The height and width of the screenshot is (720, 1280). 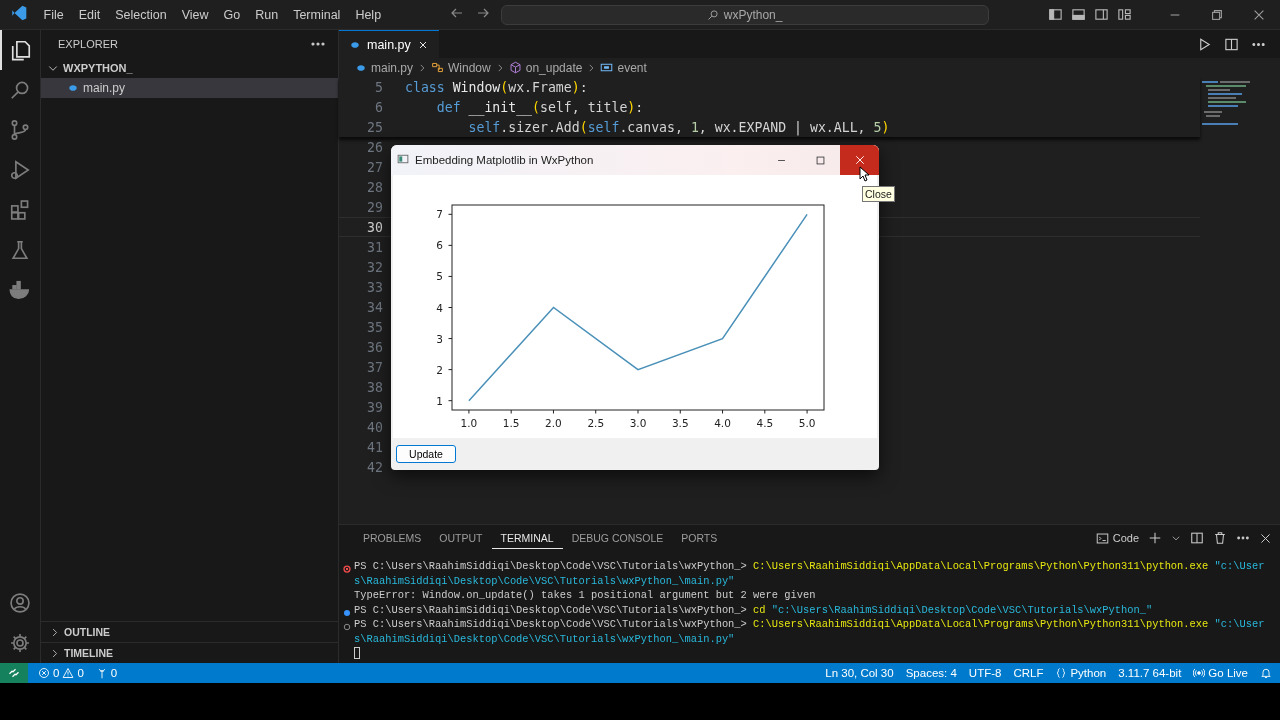 What do you see at coordinates (553, 423) in the screenshot?
I see `tick-label: 2.0` at bounding box center [553, 423].